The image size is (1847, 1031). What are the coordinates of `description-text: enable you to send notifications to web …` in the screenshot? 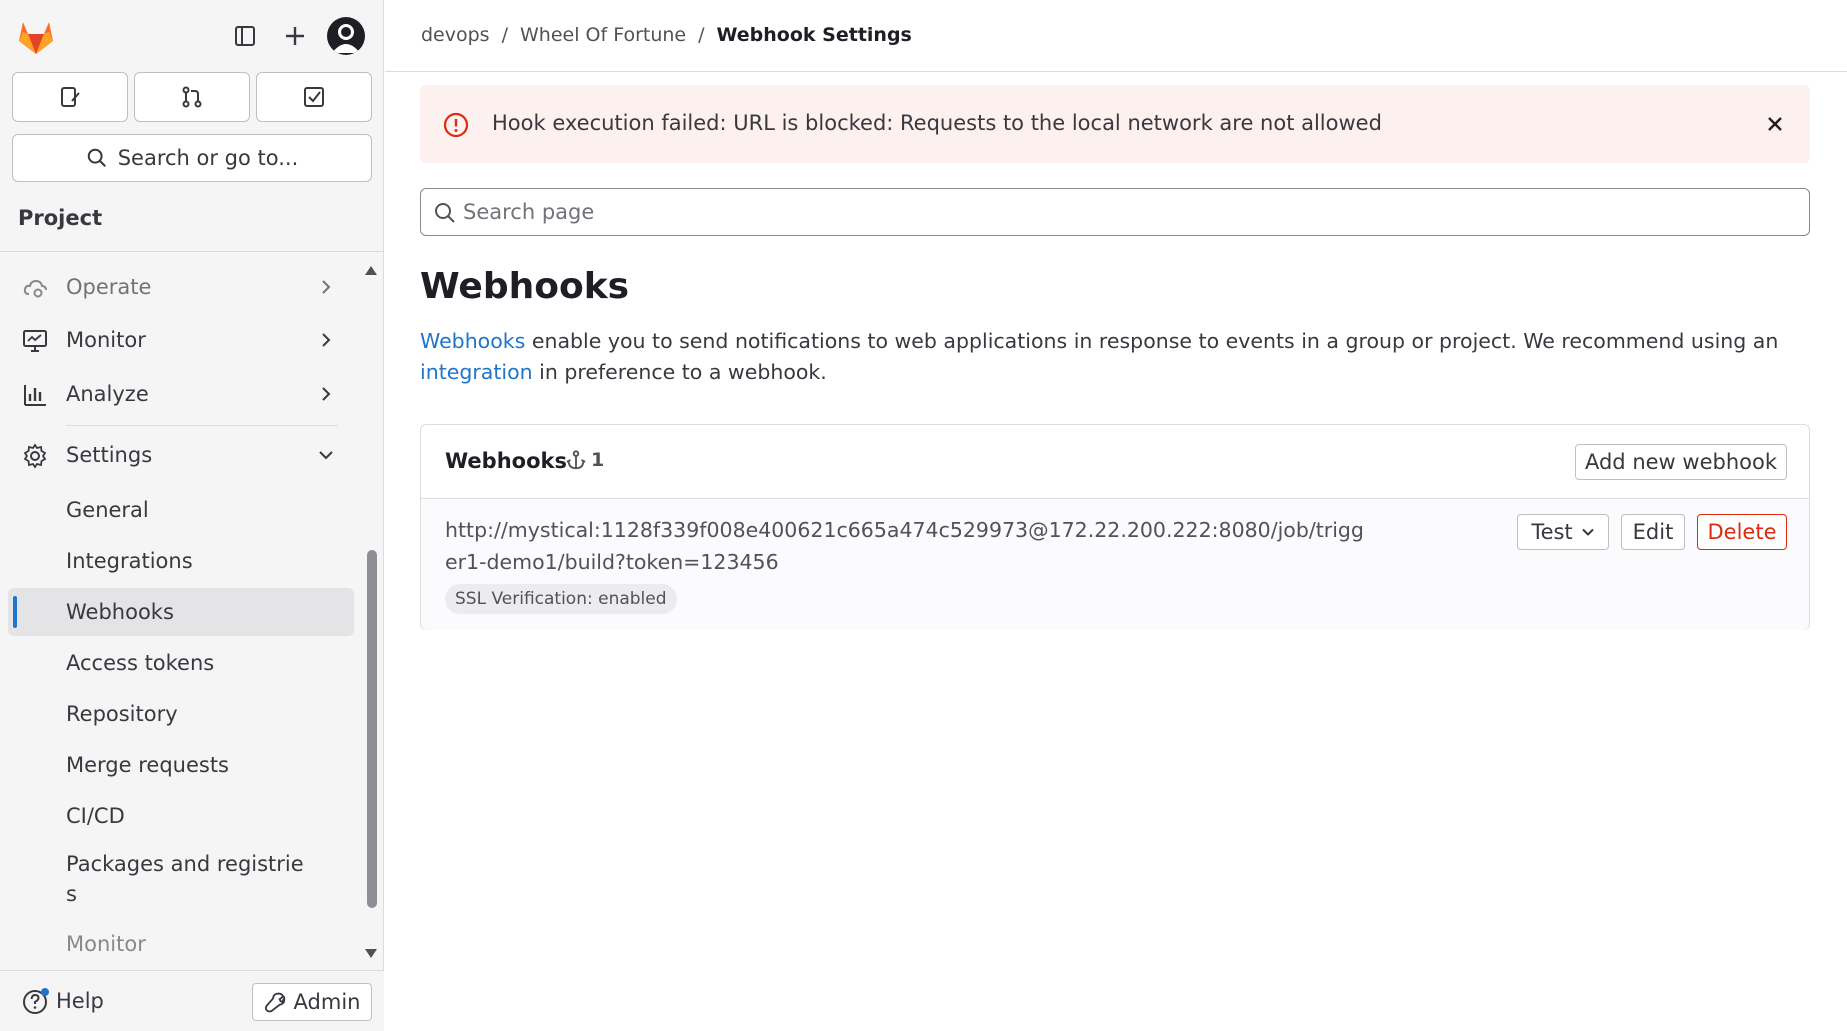 It's located at (1152, 341).